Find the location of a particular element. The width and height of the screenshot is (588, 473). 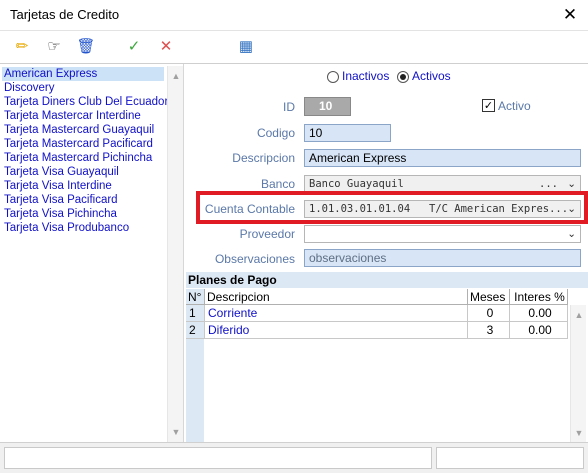

list-item: Tarjeta Visa Interdine is located at coordinates (58, 186).